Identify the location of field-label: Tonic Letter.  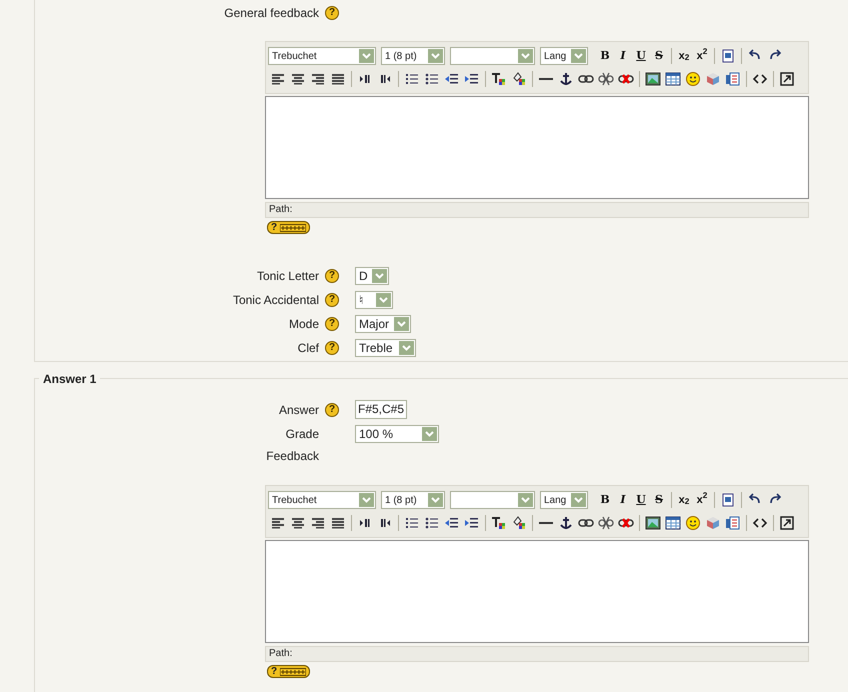
(287, 276).